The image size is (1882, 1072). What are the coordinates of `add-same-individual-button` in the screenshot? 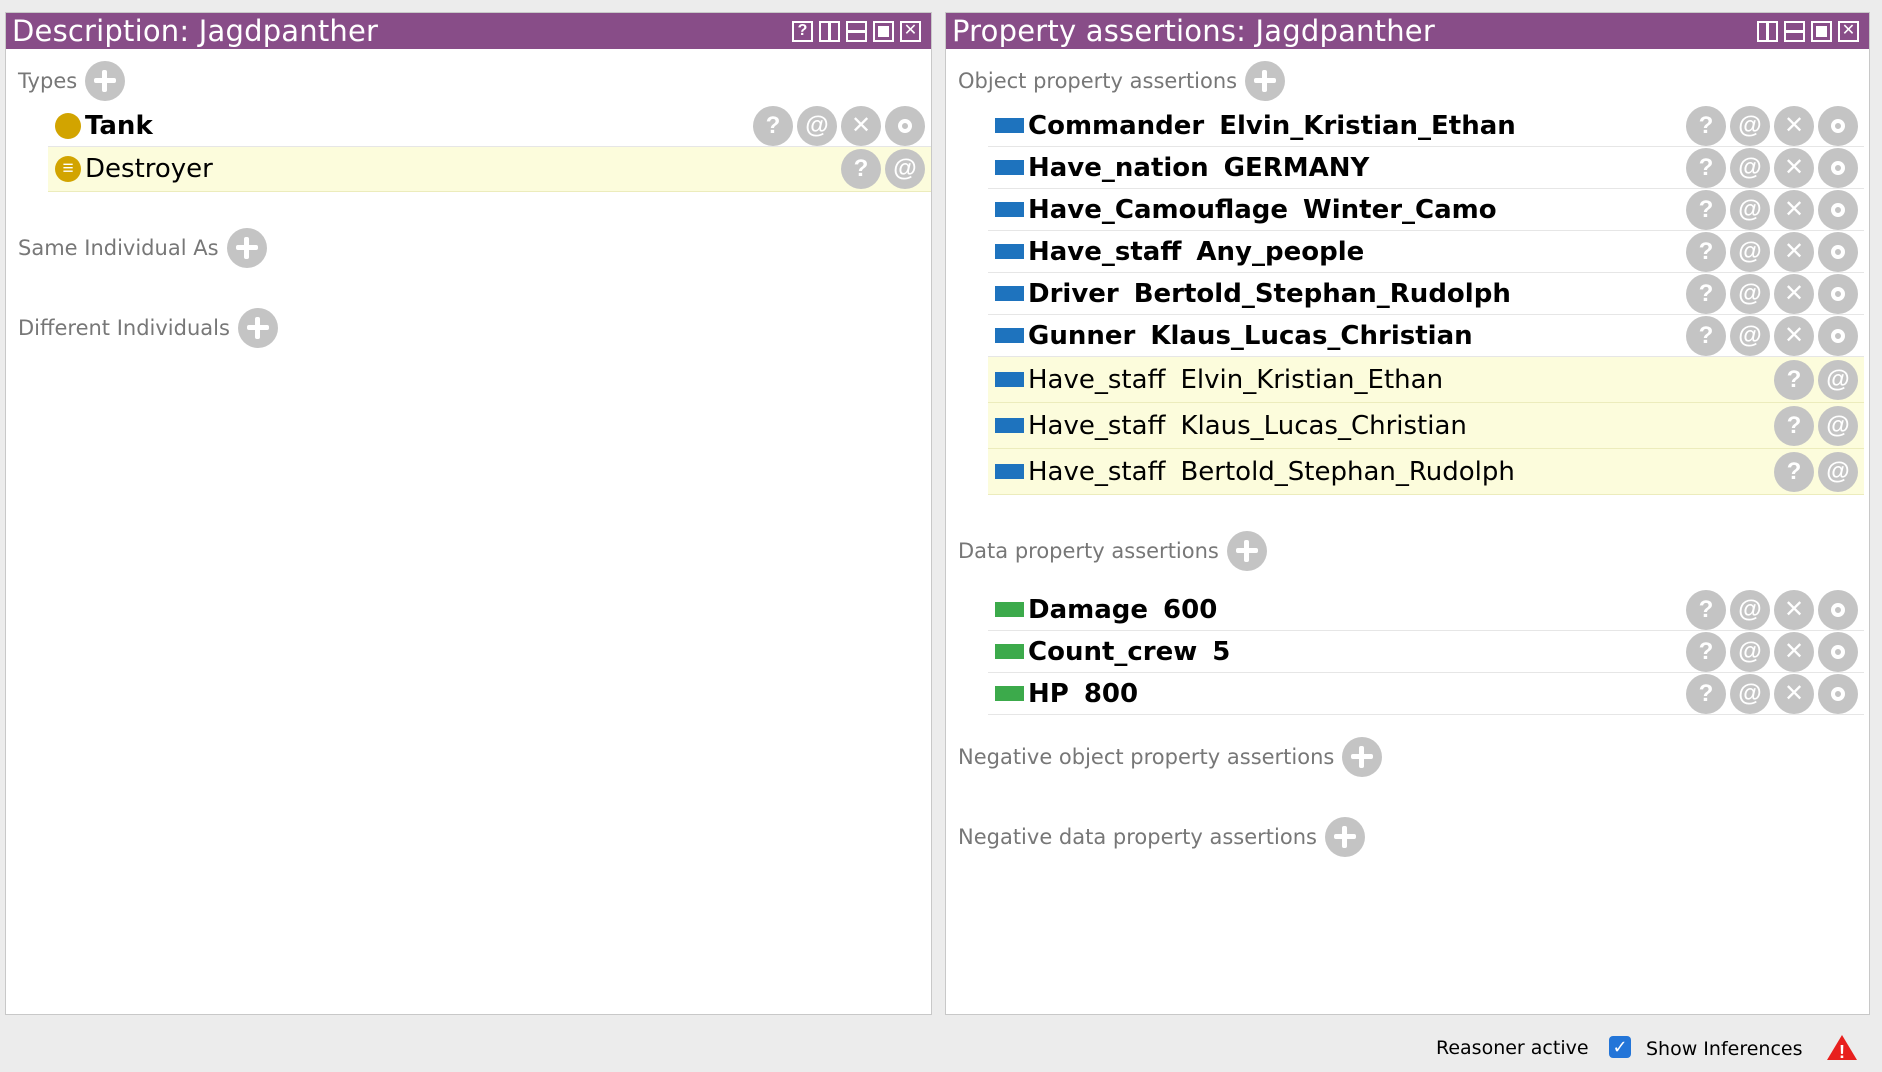 It's located at (246, 248).